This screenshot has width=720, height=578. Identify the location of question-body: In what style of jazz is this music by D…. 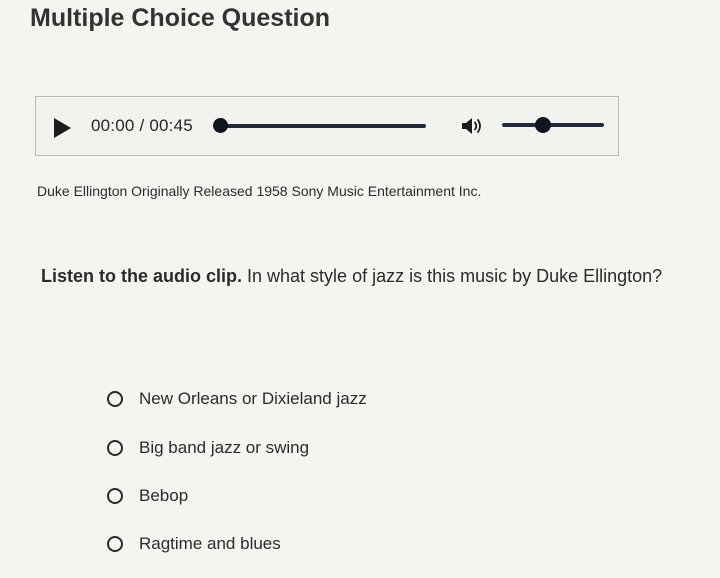
(452, 276).